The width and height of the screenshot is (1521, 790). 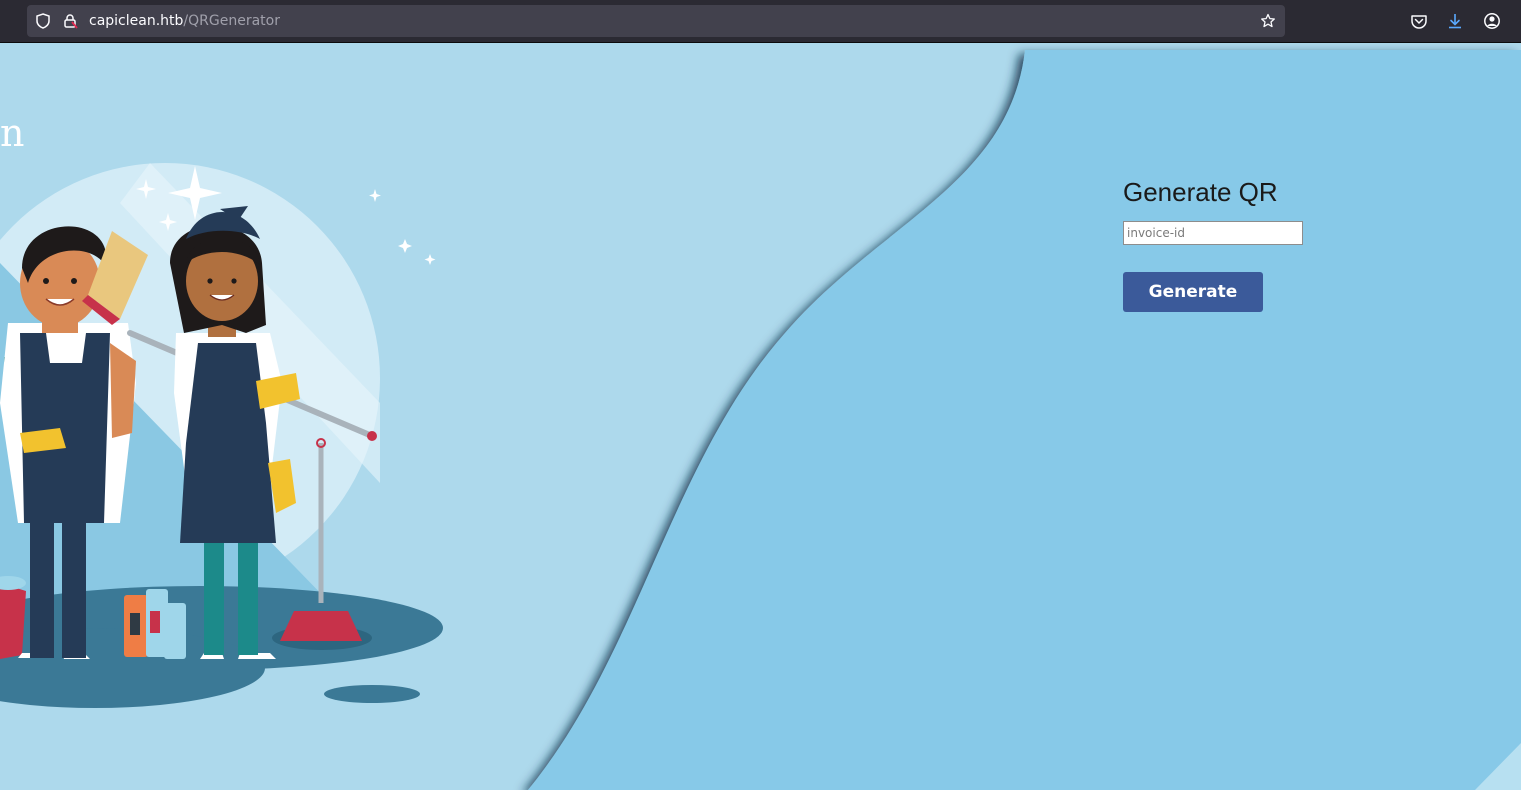 I want to click on bookmark-star-icon, so click(x=1268, y=21).